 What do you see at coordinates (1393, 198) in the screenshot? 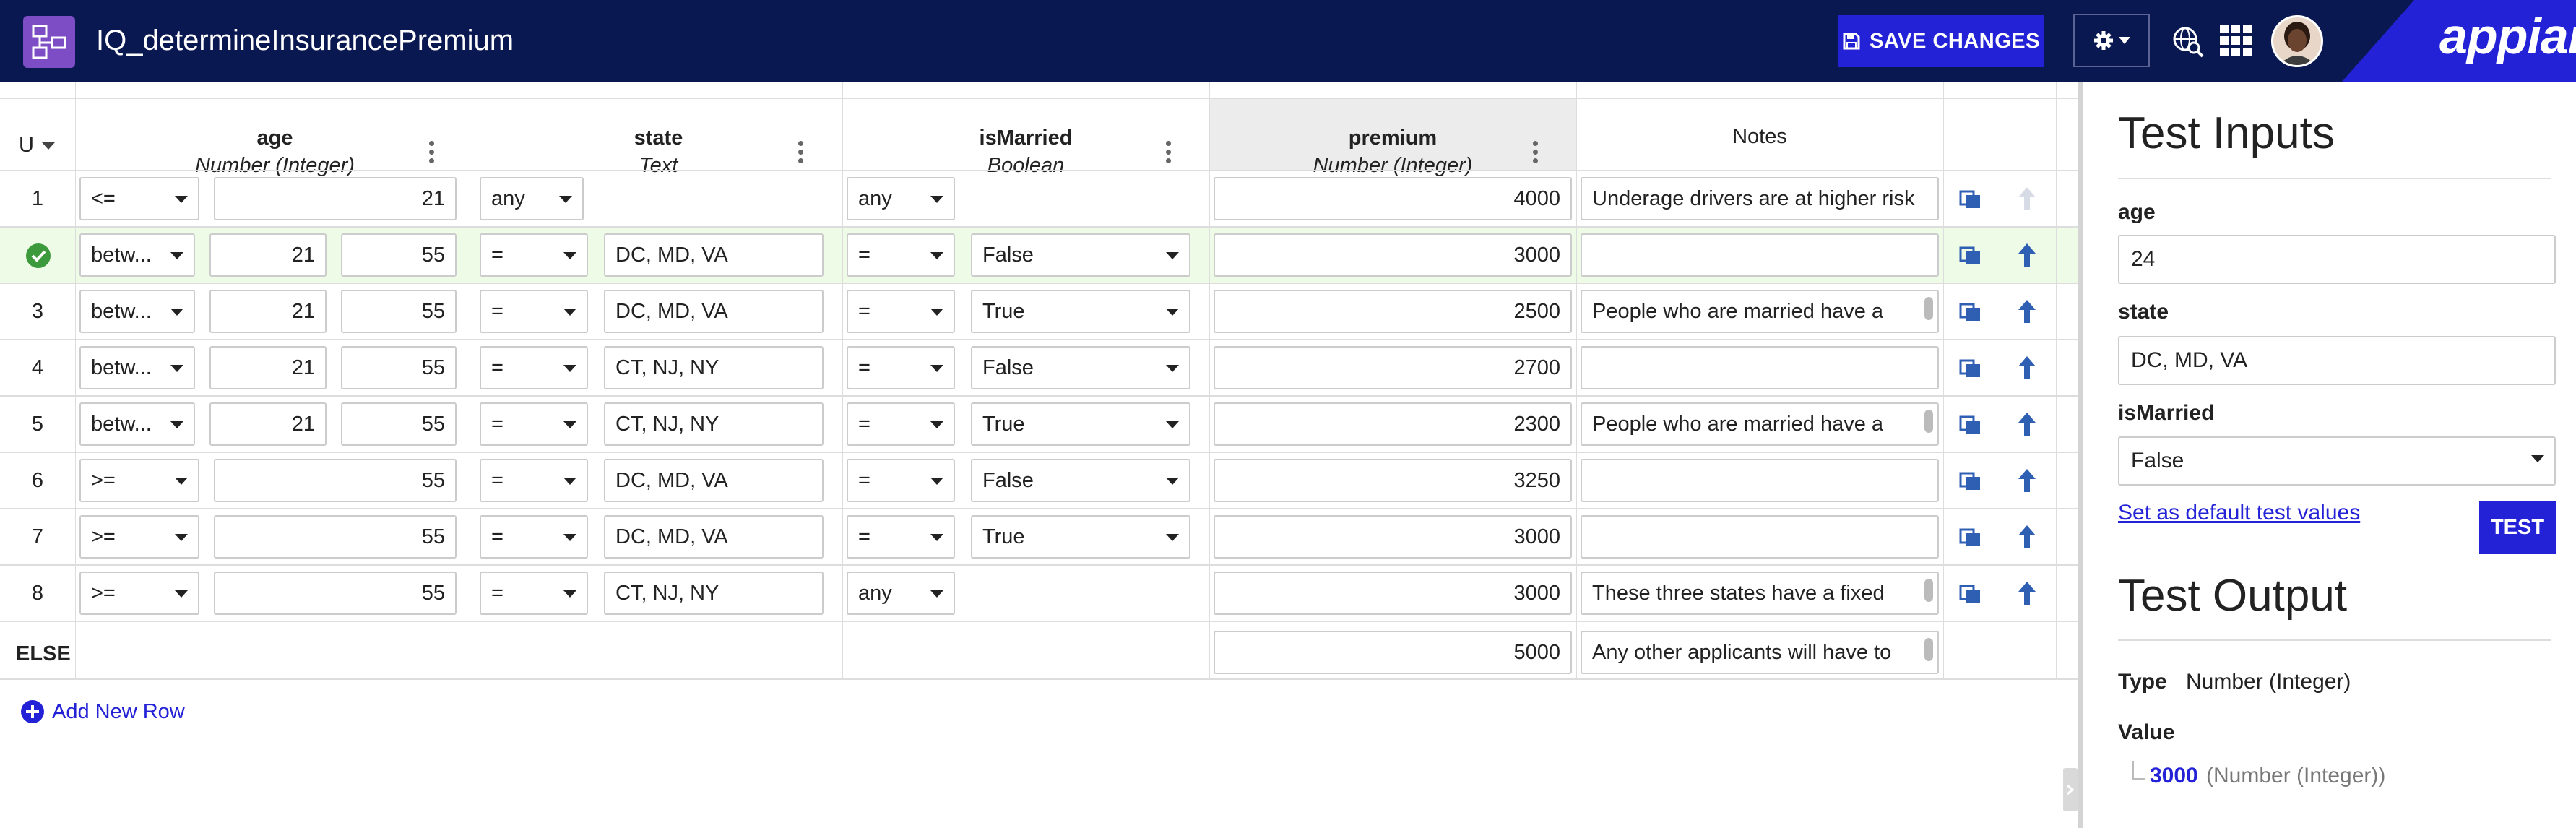
I see `premium-input: 4000` at bounding box center [1393, 198].